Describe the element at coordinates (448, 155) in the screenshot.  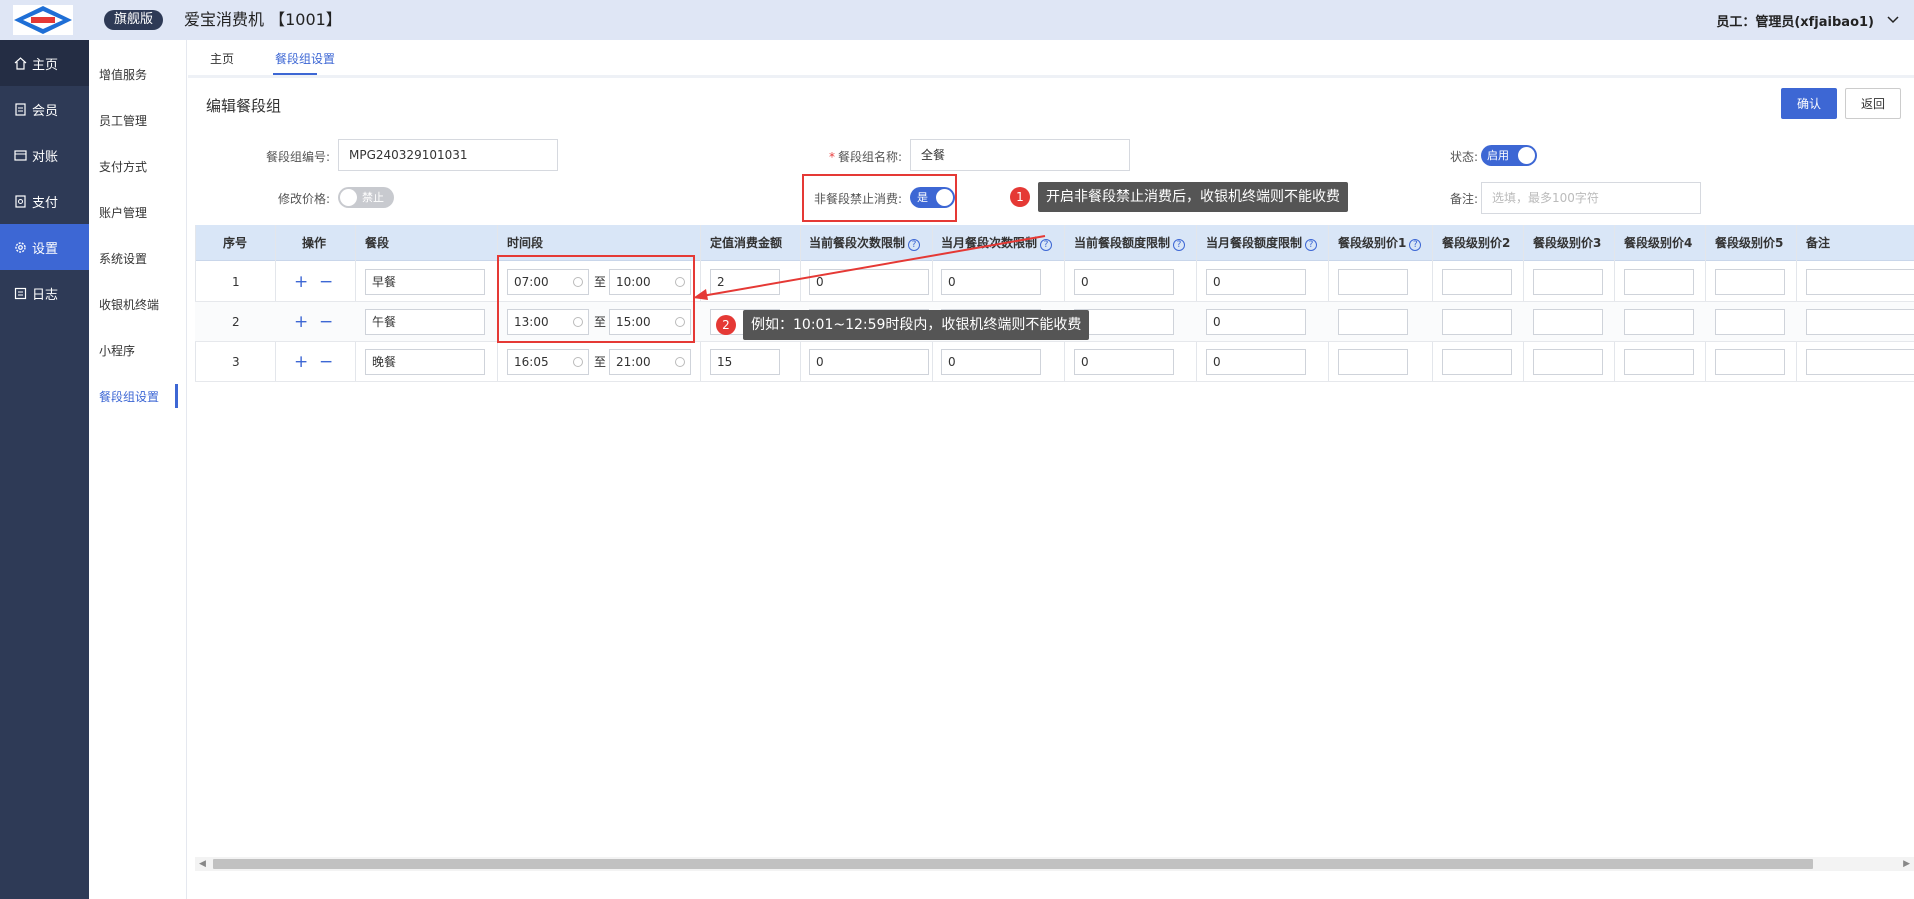
I see `code-field: MPG240329101031` at that location.